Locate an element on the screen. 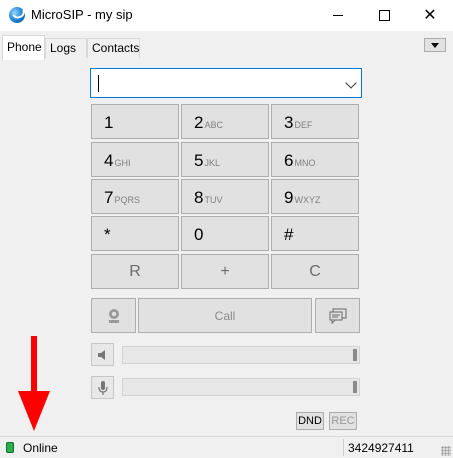  key-letters: TUV is located at coordinates (213, 200).